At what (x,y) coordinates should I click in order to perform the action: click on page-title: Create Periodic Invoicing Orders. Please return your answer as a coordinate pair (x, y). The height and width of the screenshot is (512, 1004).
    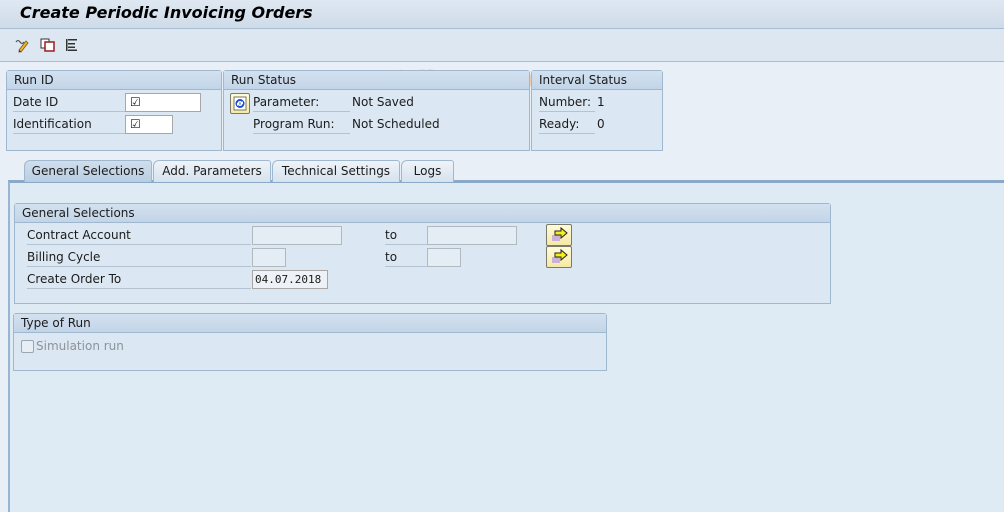
    Looking at the image, I should click on (166, 12).